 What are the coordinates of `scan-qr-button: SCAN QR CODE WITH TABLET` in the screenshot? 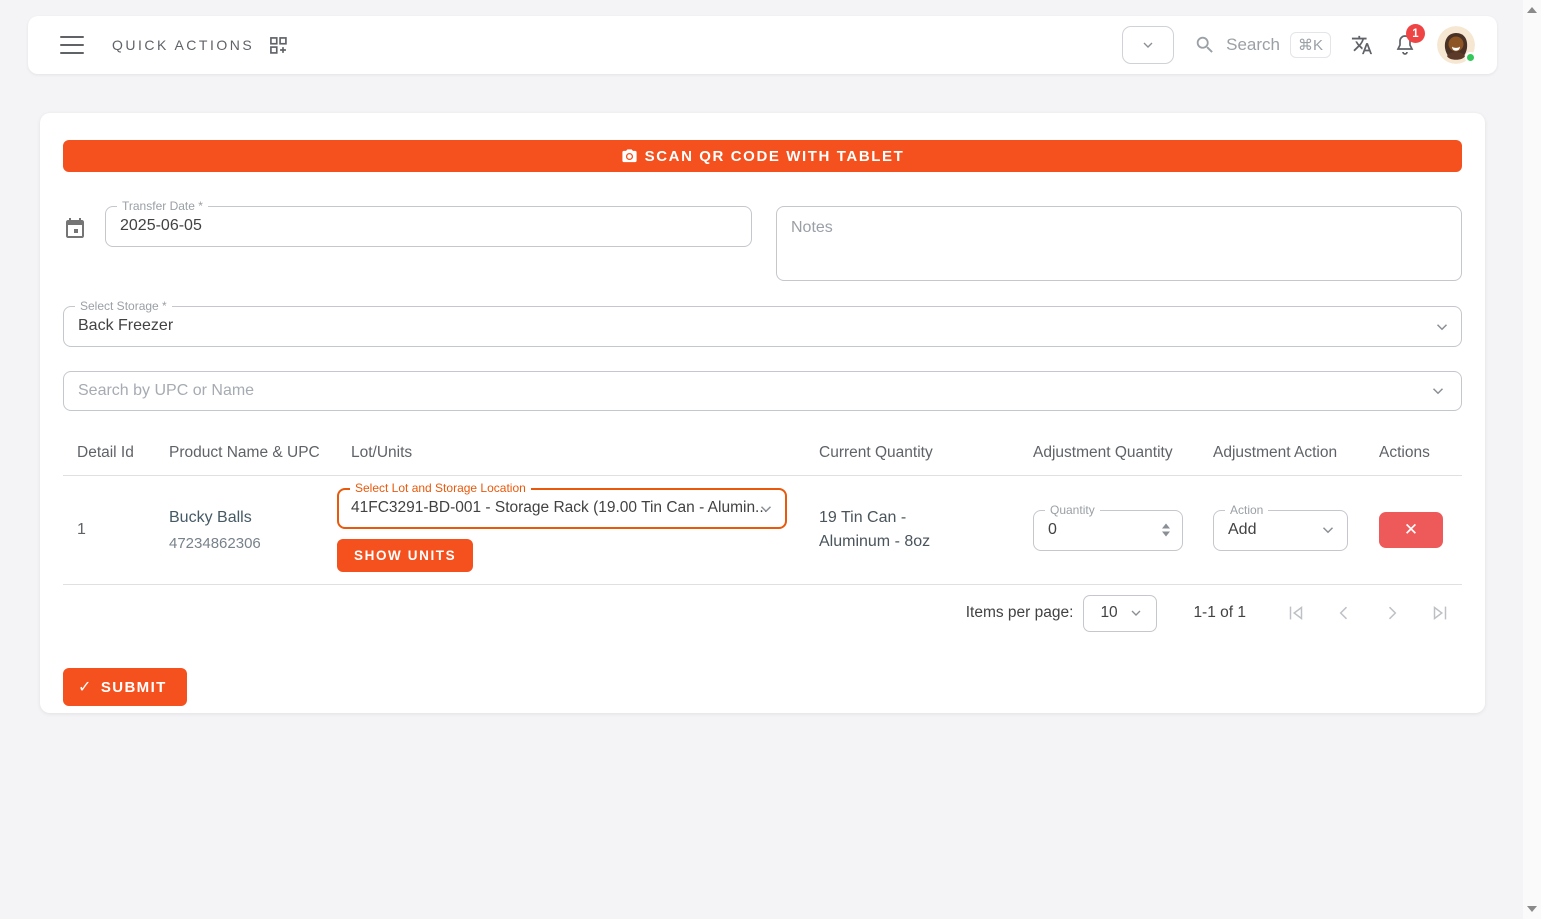 It's located at (762, 156).